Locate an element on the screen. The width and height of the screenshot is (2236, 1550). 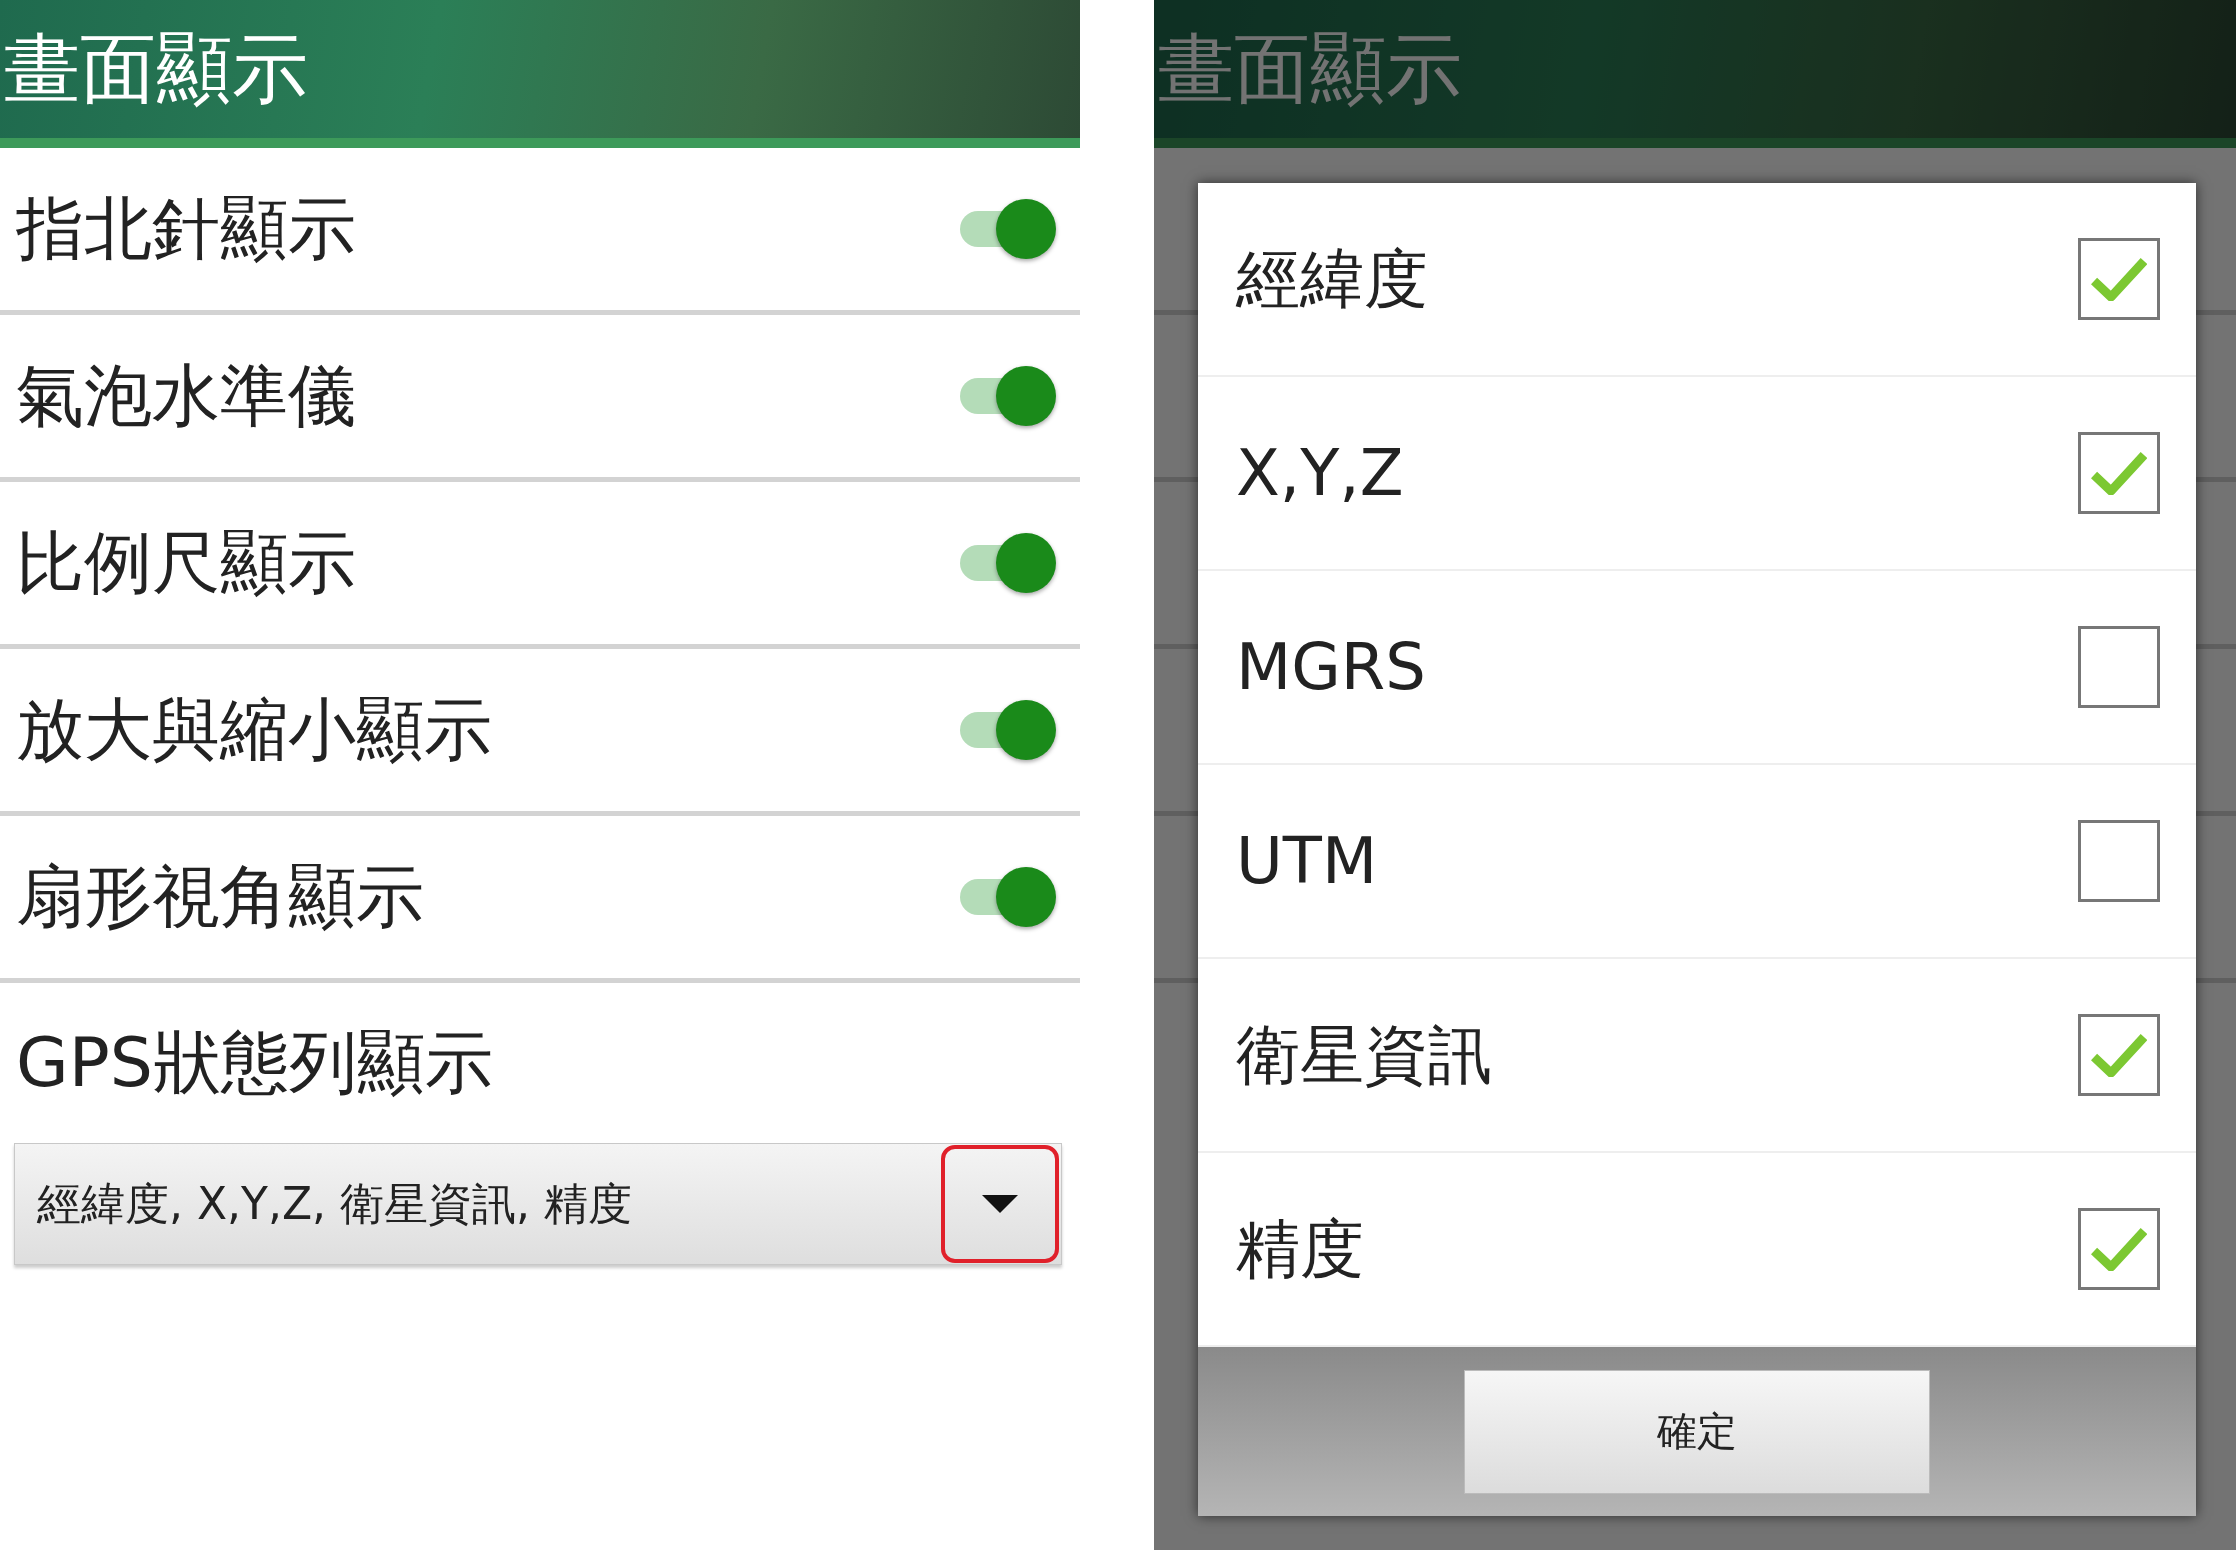
setting-label: 扇形視角顯示 is located at coordinates (220, 896).